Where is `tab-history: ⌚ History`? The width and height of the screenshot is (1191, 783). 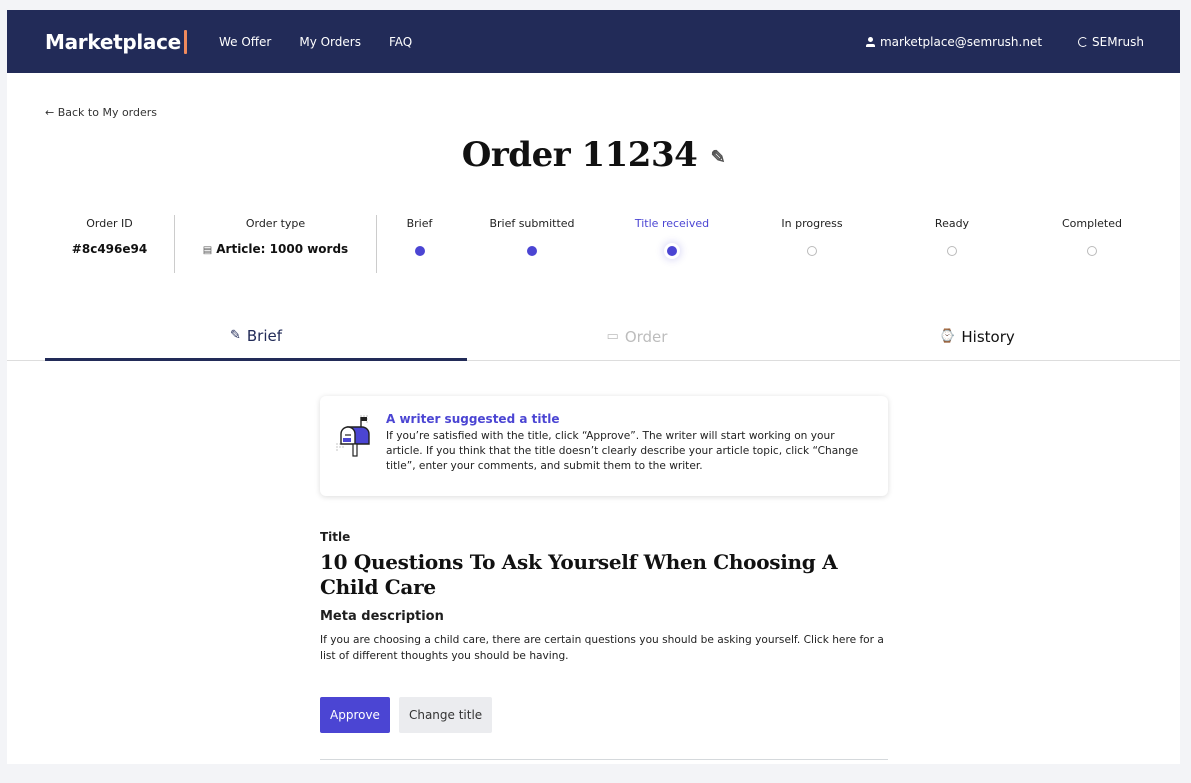 tab-history: ⌚ History is located at coordinates (977, 336).